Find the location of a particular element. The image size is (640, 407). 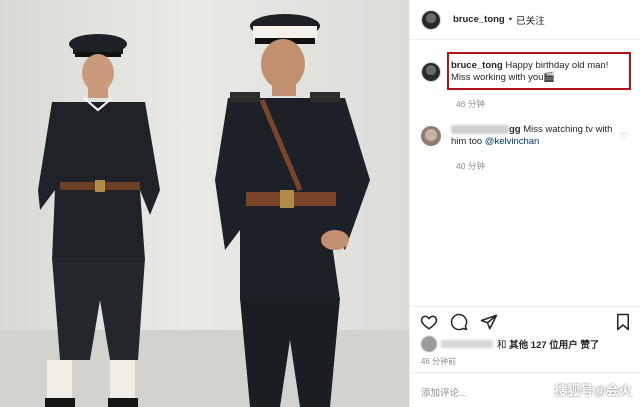

liker-name-blurred is located at coordinates (467, 344).